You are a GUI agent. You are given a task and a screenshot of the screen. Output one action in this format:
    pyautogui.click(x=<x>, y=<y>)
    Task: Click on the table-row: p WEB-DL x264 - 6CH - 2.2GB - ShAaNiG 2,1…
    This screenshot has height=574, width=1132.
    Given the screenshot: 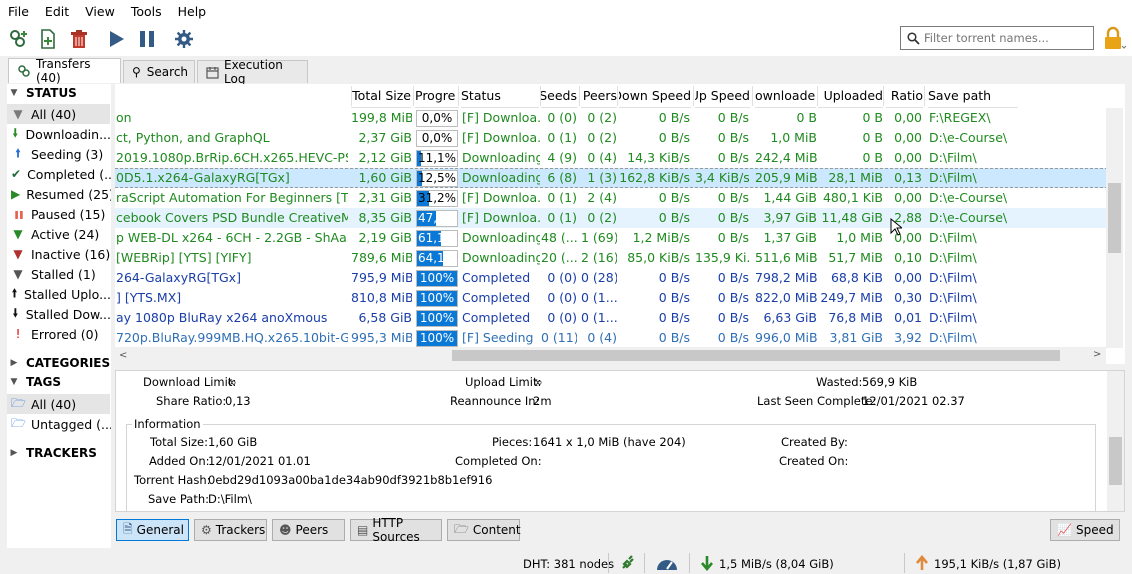 What is the action you would take?
    pyautogui.click(x=611, y=238)
    